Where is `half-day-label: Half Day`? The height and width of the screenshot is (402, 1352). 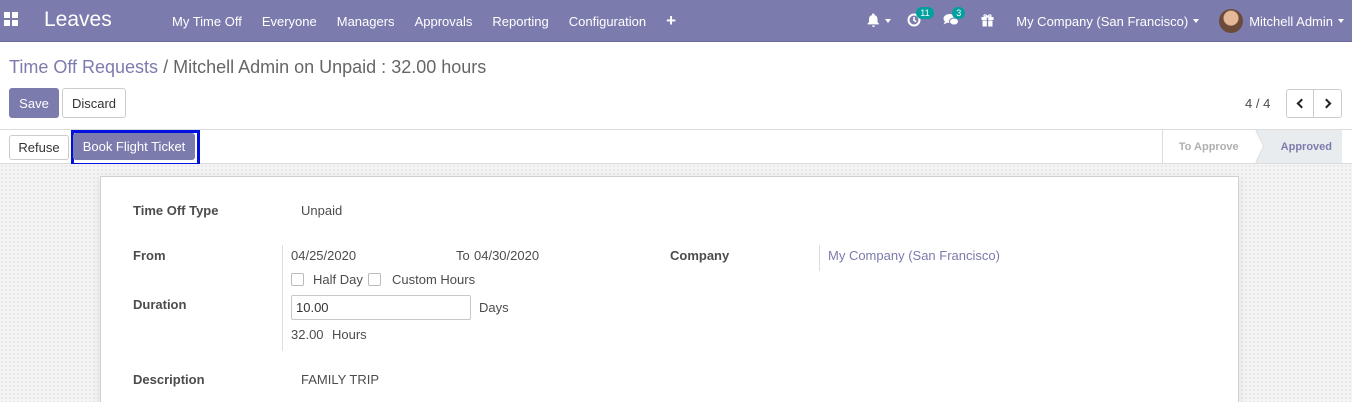 half-day-label: Half Day is located at coordinates (338, 279).